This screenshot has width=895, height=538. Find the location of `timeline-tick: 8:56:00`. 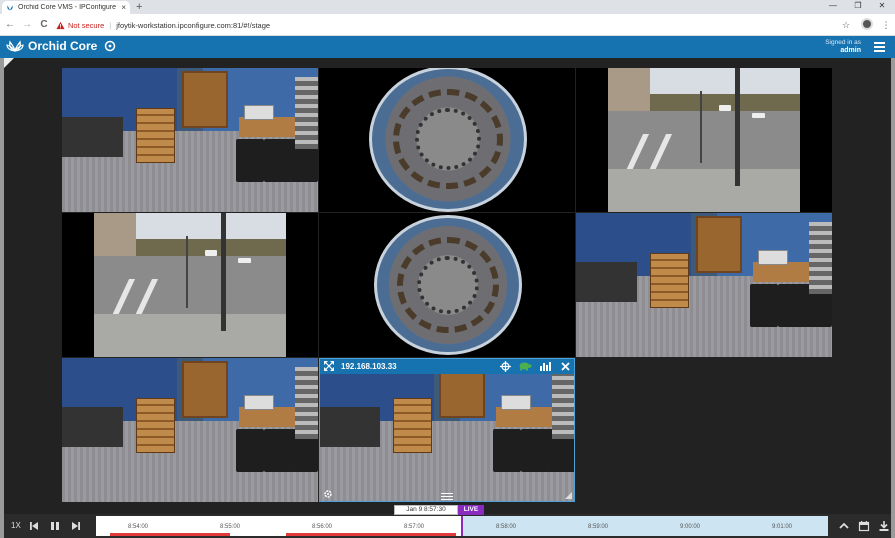

timeline-tick: 8:56:00 is located at coordinates (322, 527).